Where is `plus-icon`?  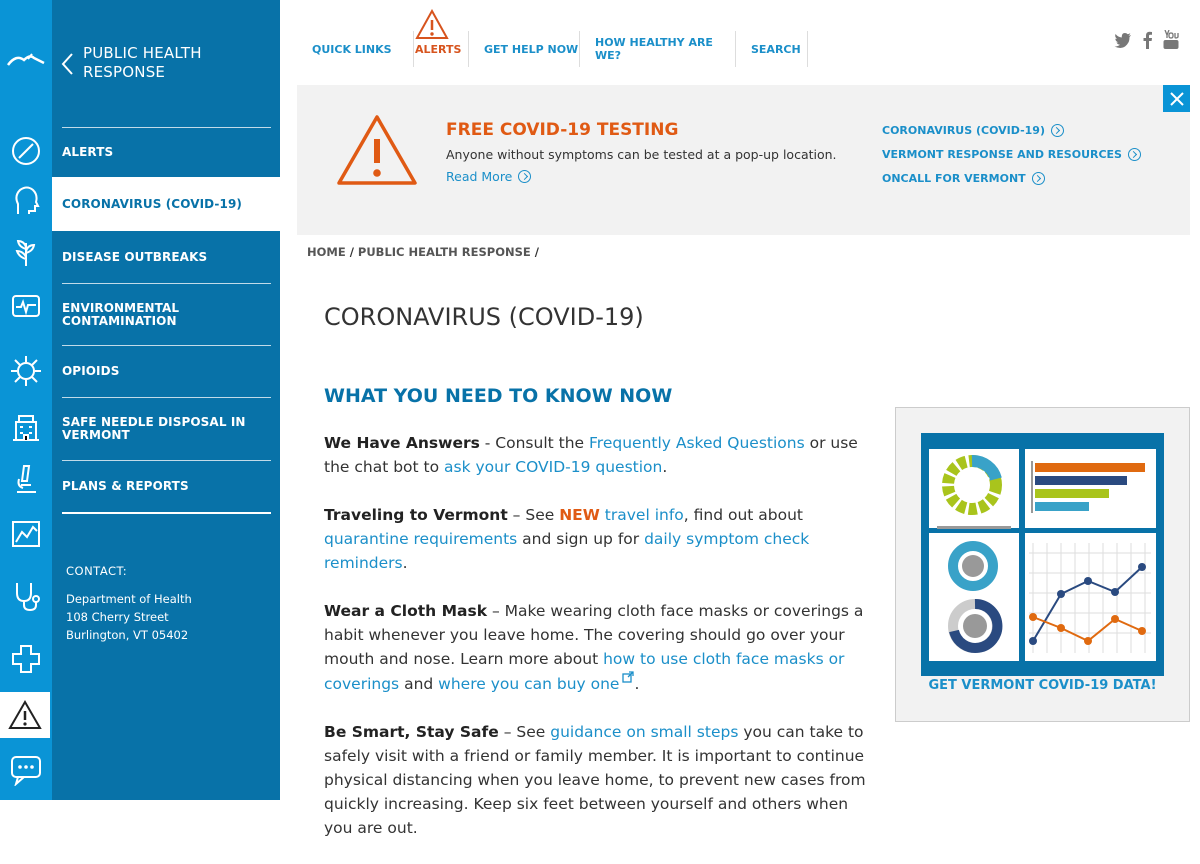 plus-icon is located at coordinates (26, 659).